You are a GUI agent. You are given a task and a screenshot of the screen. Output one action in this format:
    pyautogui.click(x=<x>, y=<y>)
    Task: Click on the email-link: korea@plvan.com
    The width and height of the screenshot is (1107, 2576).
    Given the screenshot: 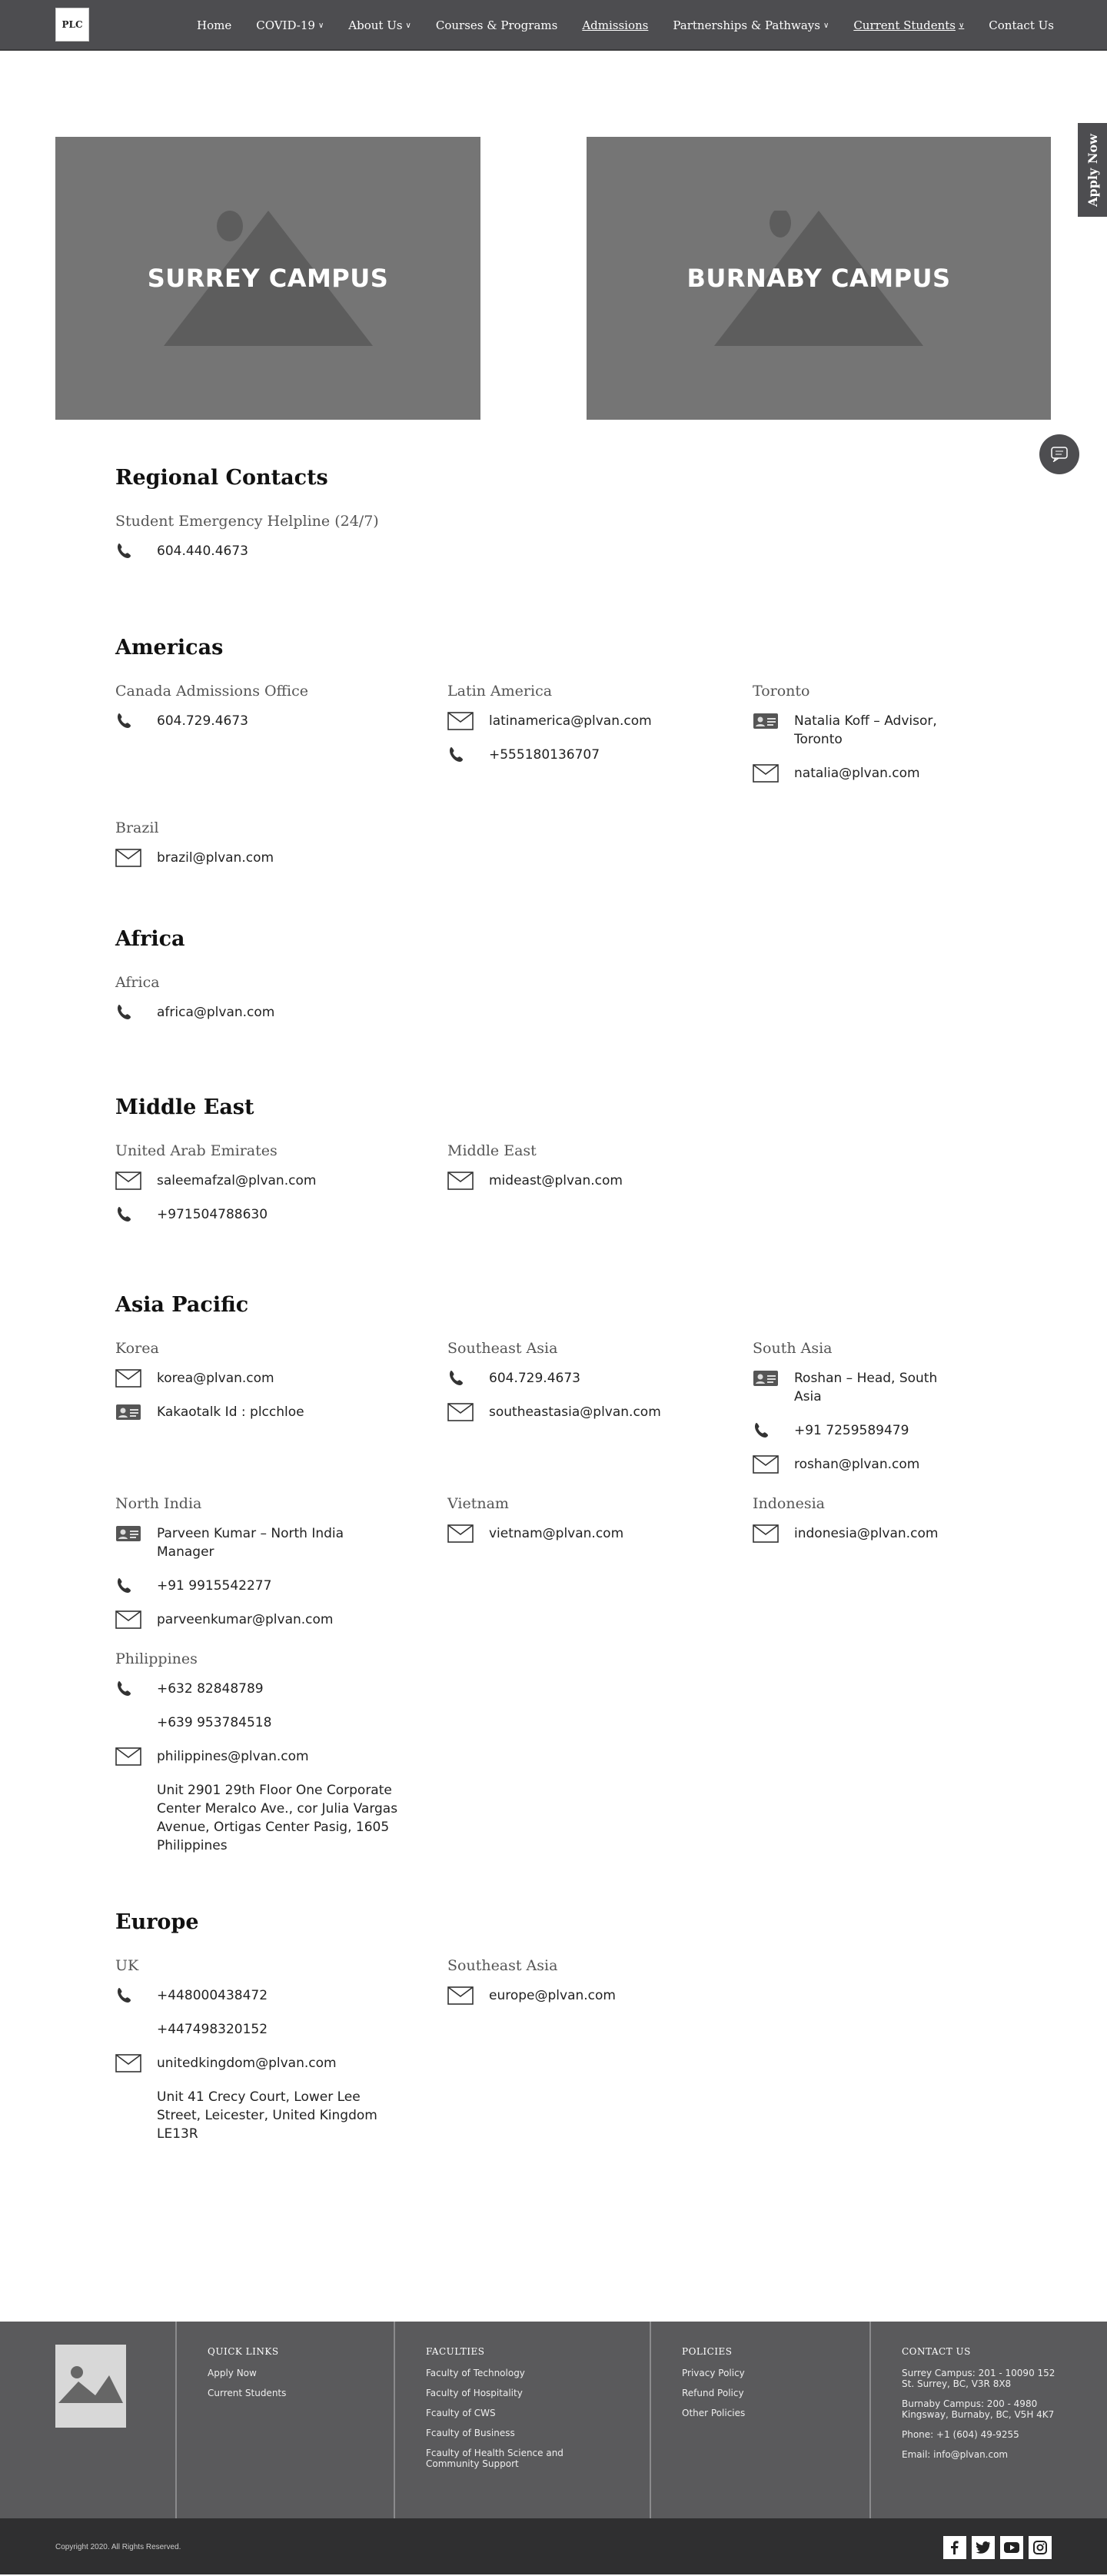 What is the action you would take?
    pyautogui.click(x=215, y=1378)
    